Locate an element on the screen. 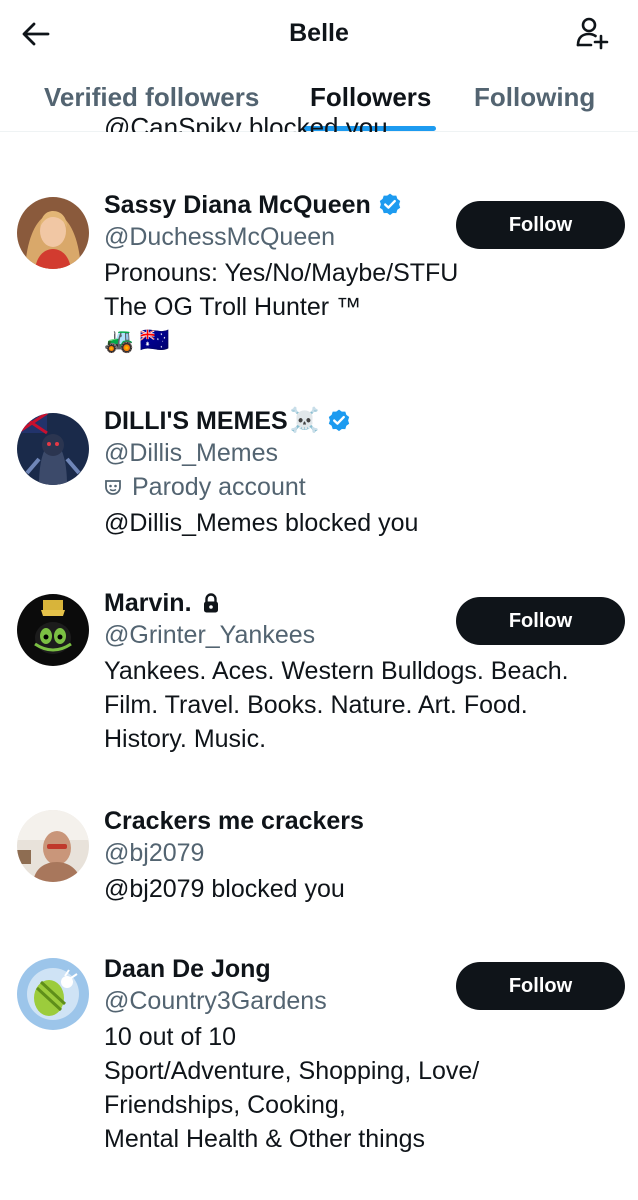 This screenshot has width=638, height=1200. clipped-blocked-notice: @CanSpiky blocked you is located at coordinates (246, 122).